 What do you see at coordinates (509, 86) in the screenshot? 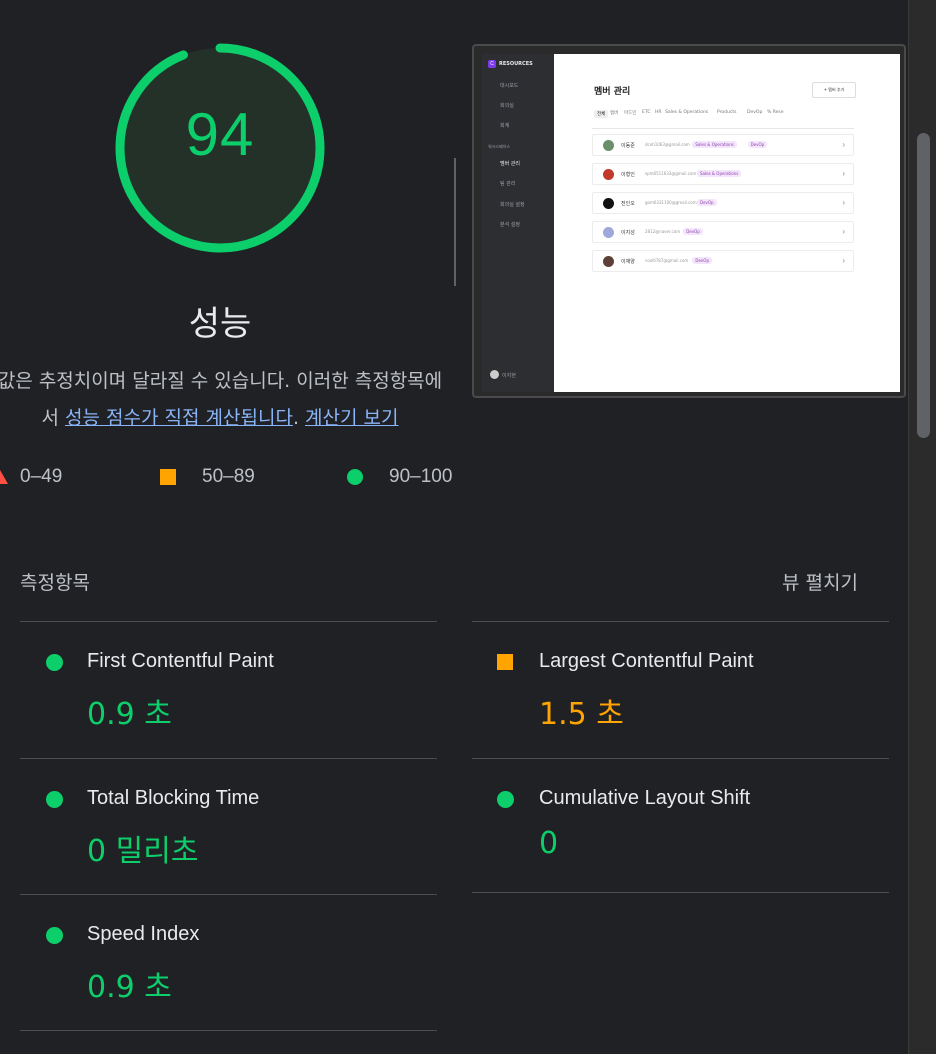
I see `sidebar-item-dashboard: 대시보드` at bounding box center [509, 86].